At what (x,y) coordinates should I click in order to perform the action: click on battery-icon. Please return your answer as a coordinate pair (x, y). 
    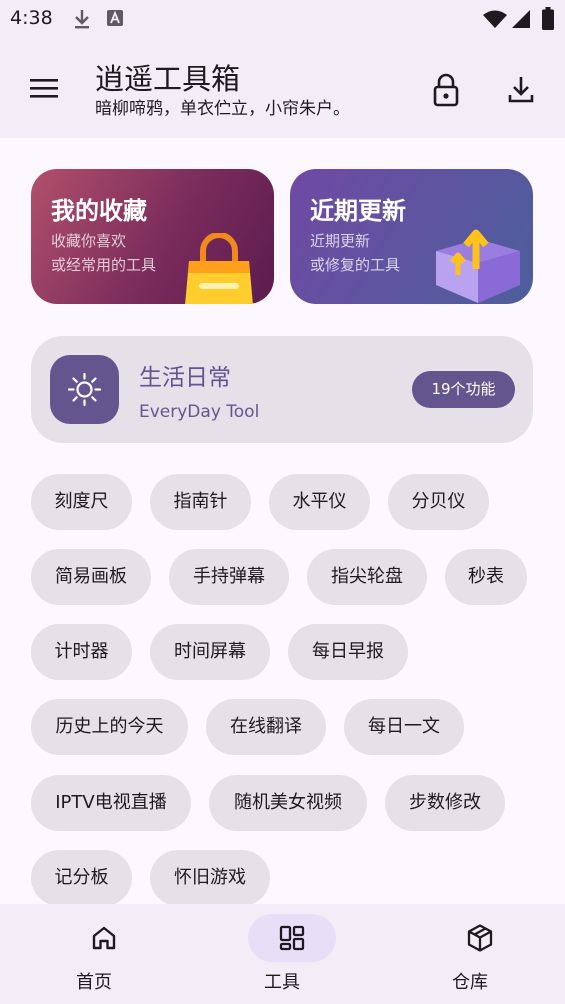
    Looking at the image, I should click on (548, 18).